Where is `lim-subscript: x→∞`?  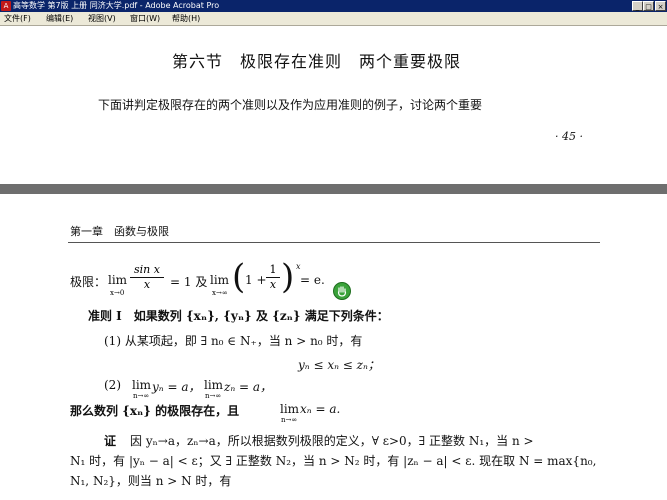 lim-subscript: x→∞ is located at coordinates (220, 293).